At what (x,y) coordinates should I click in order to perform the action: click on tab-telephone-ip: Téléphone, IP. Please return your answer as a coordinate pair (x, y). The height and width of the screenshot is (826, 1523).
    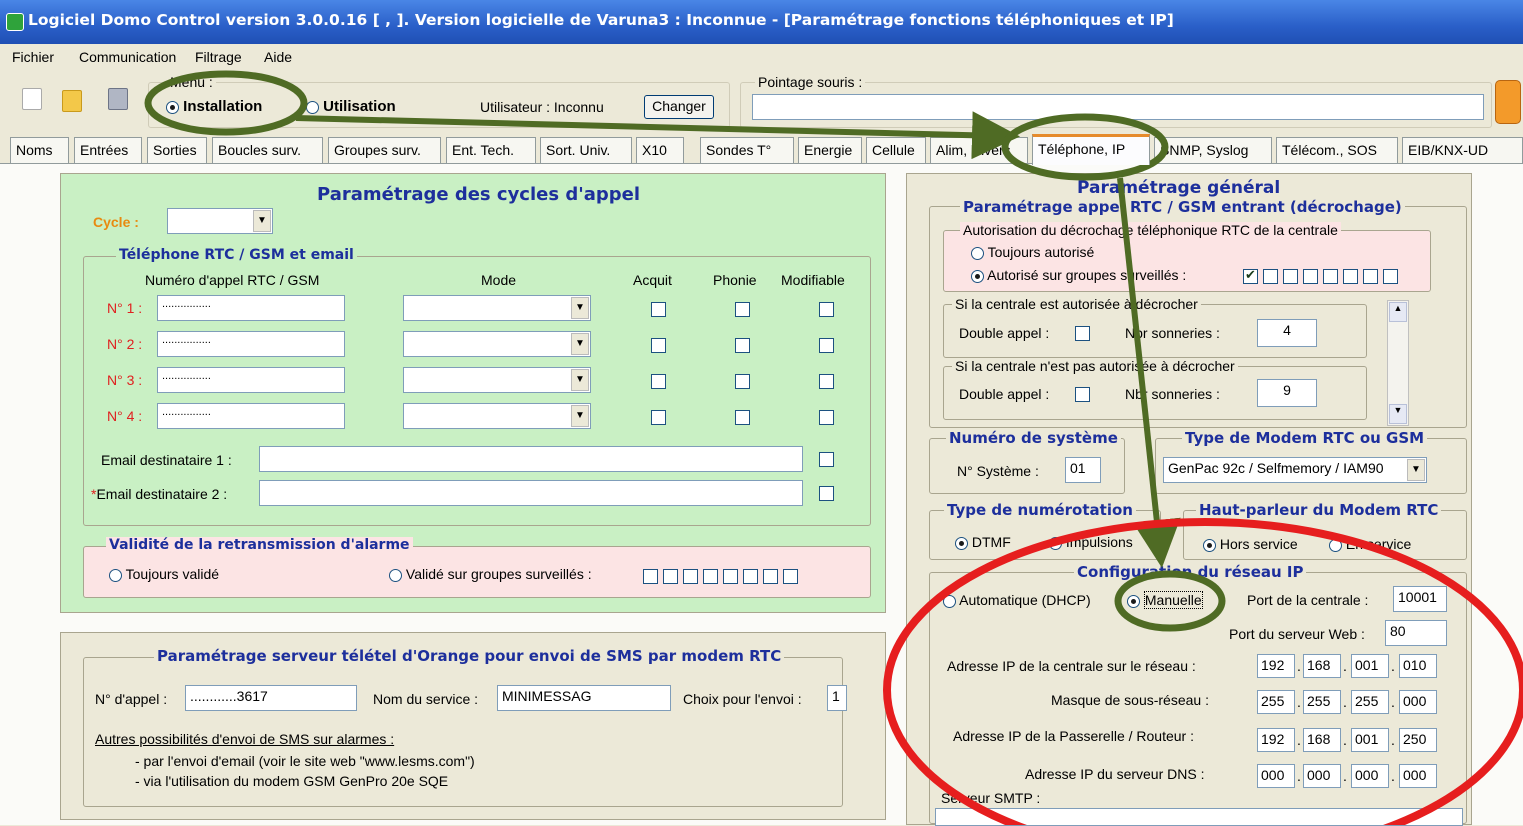
    Looking at the image, I should click on (1091, 149).